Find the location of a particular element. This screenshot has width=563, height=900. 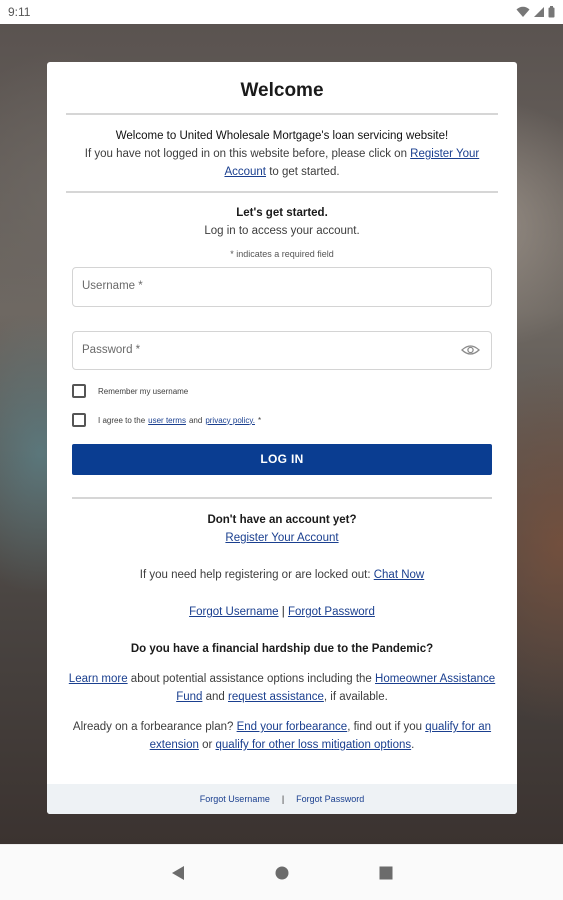

forb-text-3: or is located at coordinates (207, 745).